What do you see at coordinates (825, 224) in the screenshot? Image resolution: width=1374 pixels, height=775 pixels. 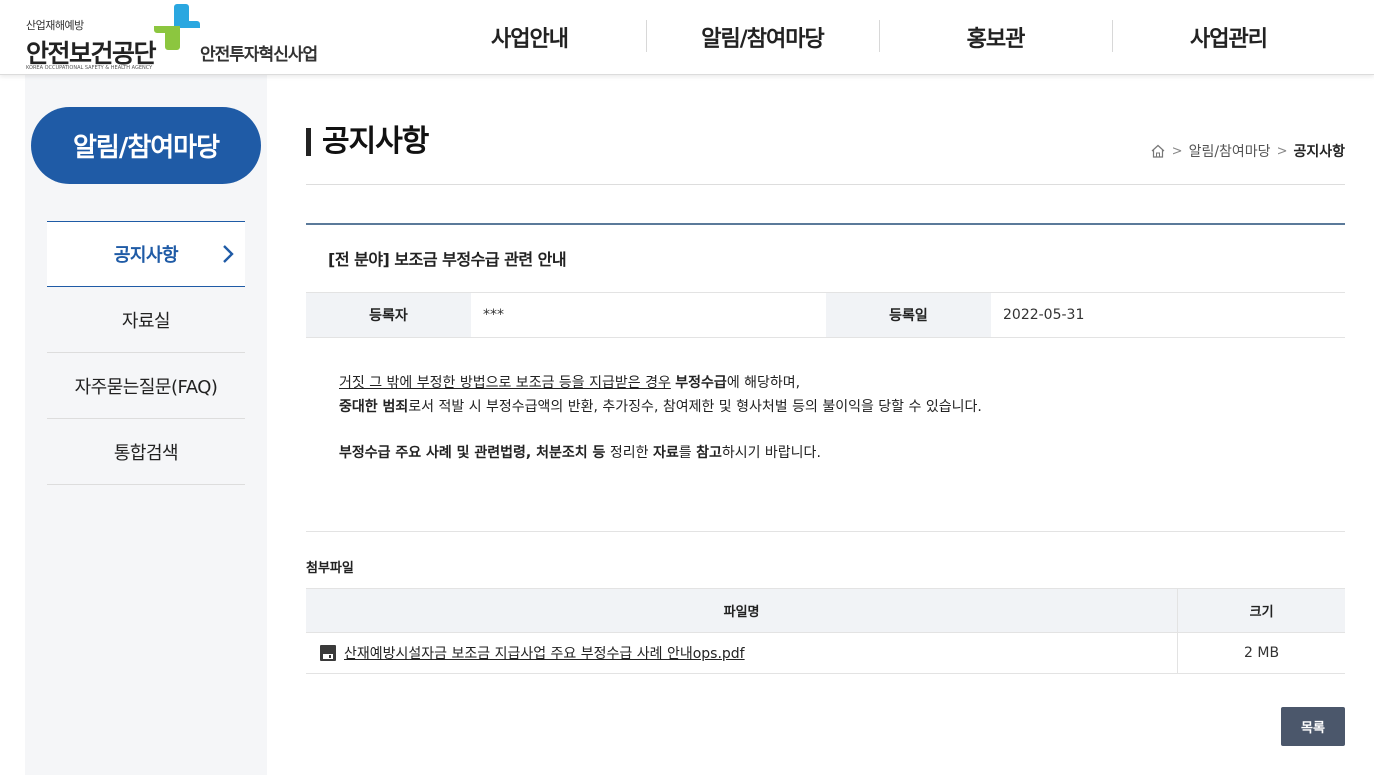 I see `post-top-border` at bounding box center [825, 224].